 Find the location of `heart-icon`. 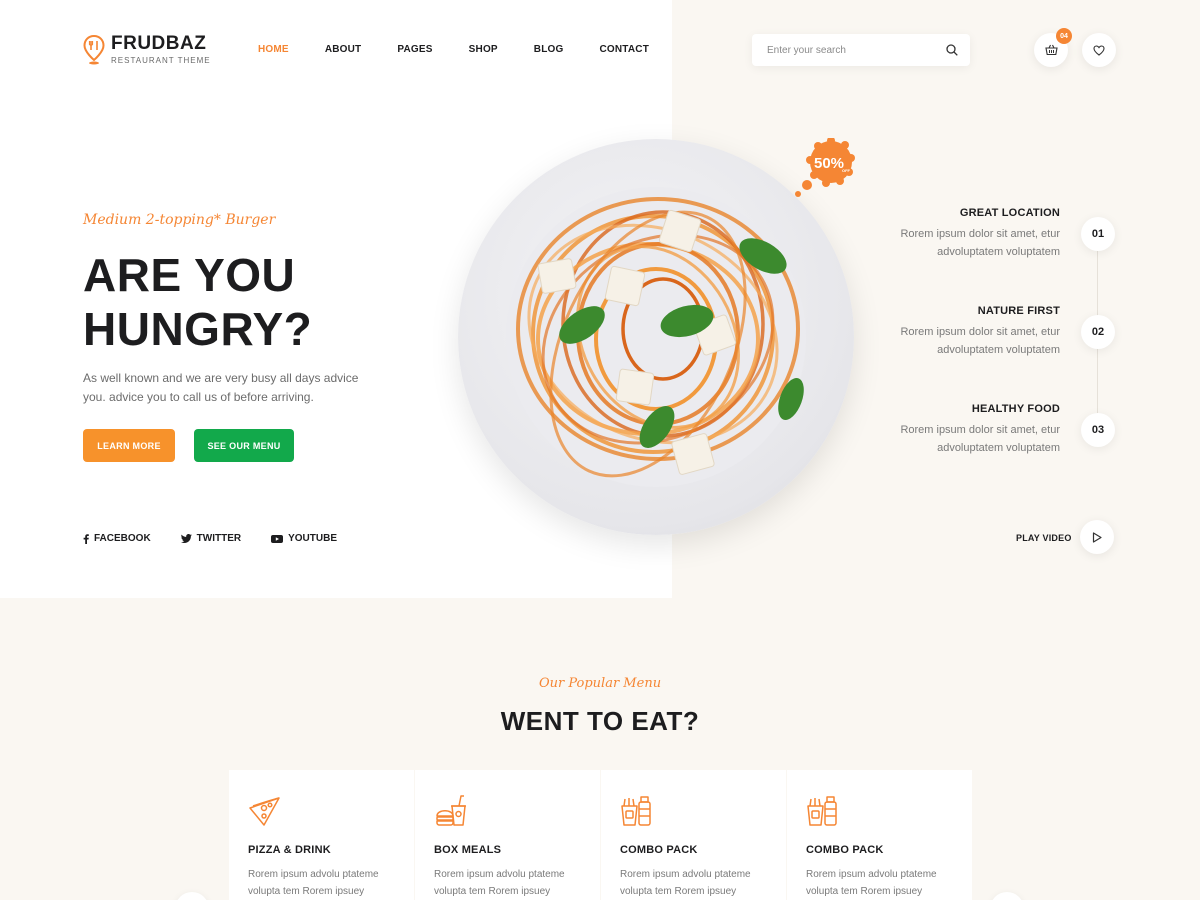

heart-icon is located at coordinates (1099, 50).